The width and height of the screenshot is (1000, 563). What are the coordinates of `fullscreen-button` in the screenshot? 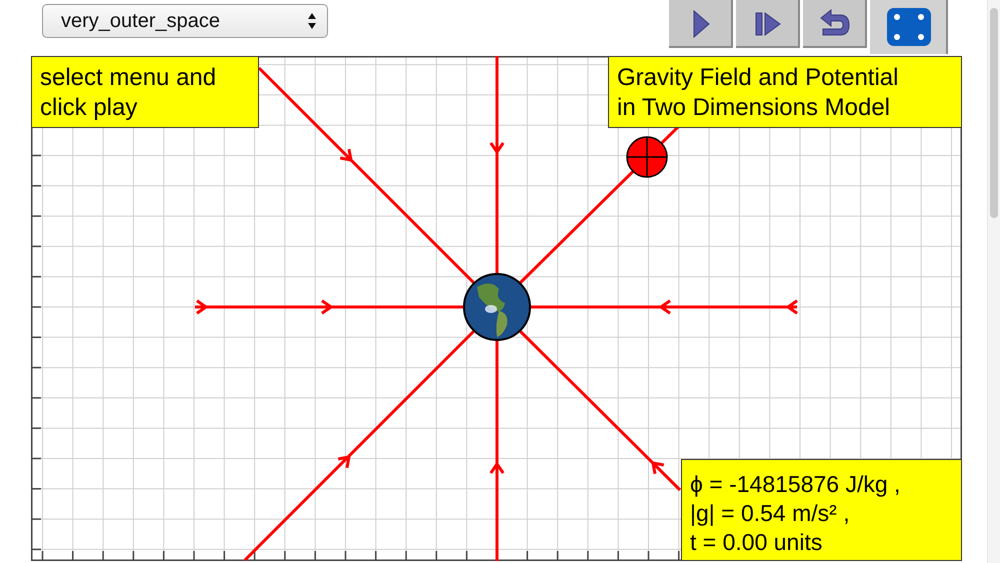 It's located at (909, 27).